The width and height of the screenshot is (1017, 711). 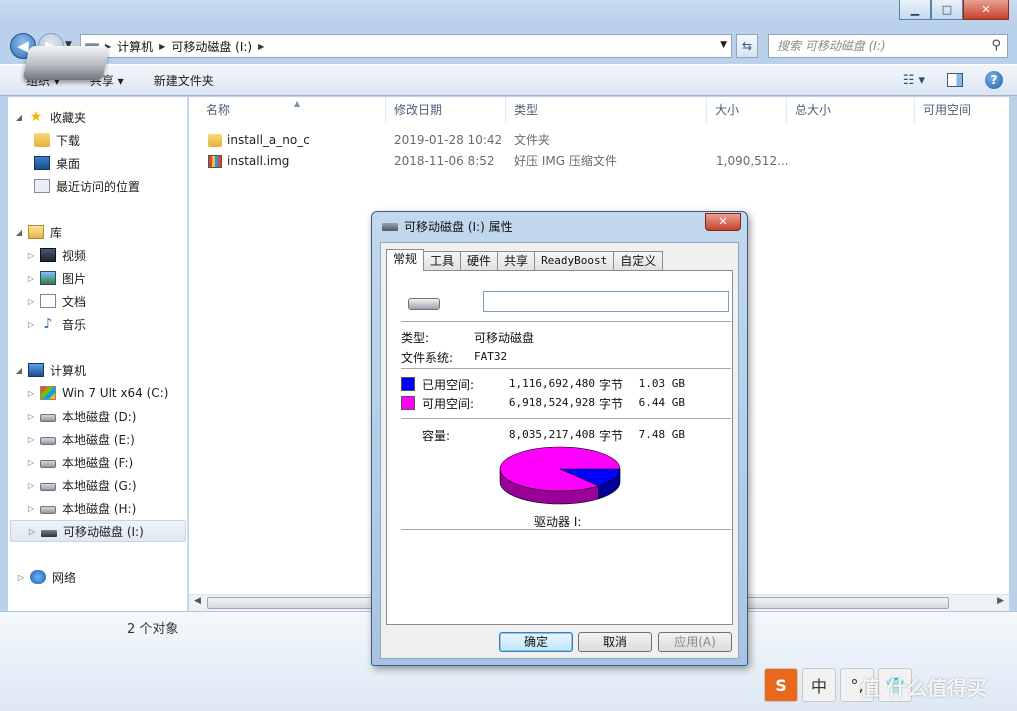 I want to click on used-space-label: 已用空间:, so click(x=448, y=385).